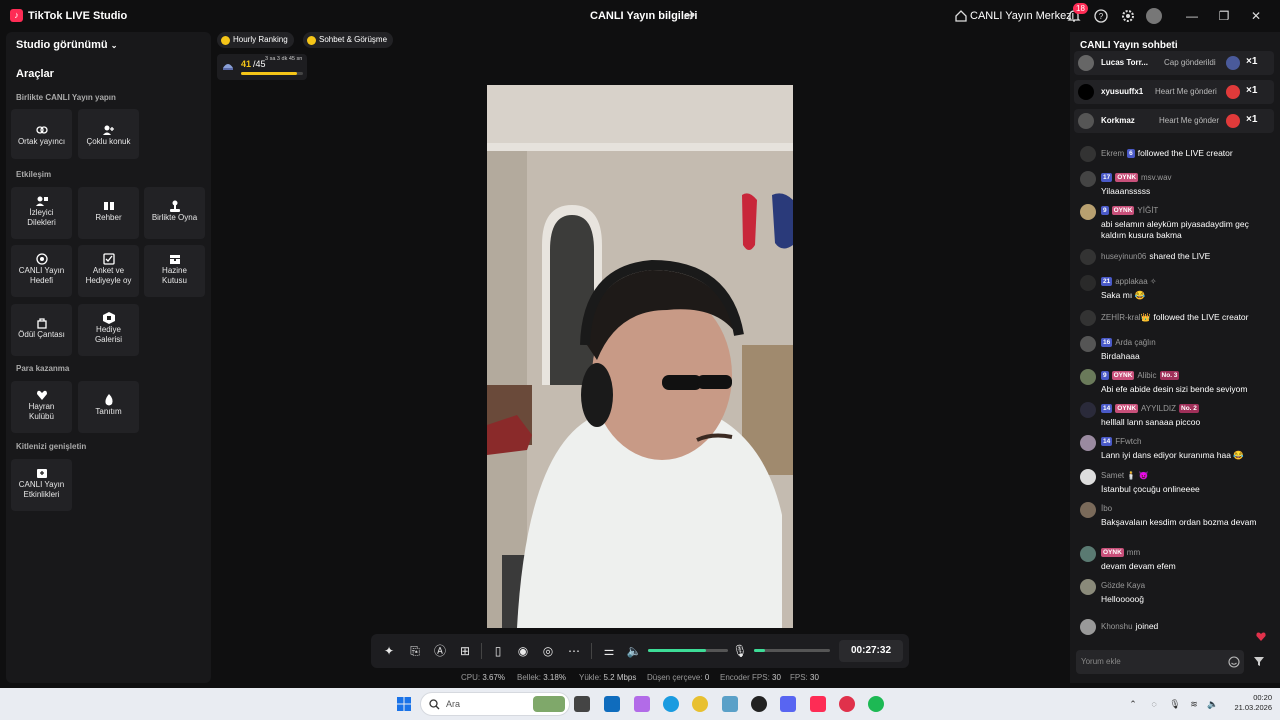 The height and width of the screenshot is (720, 1280). Describe the element at coordinates (1253, 707) in the screenshot. I see `clock-date: 21.03.2026` at that location.